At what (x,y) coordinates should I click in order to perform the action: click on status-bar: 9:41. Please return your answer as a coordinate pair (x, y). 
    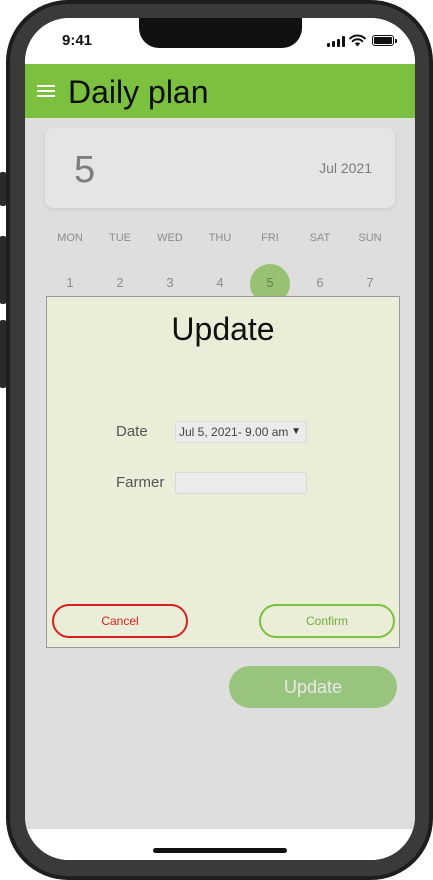
    Looking at the image, I should click on (220, 41).